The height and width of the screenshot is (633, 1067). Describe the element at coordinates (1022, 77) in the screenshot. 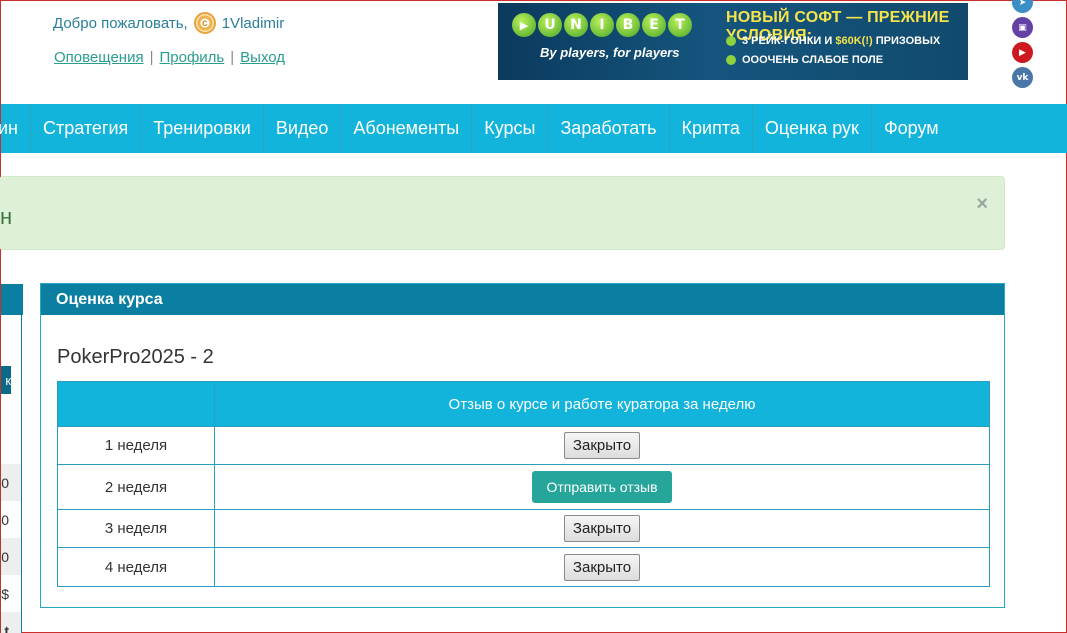

I see `vk-icon: vk` at that location.